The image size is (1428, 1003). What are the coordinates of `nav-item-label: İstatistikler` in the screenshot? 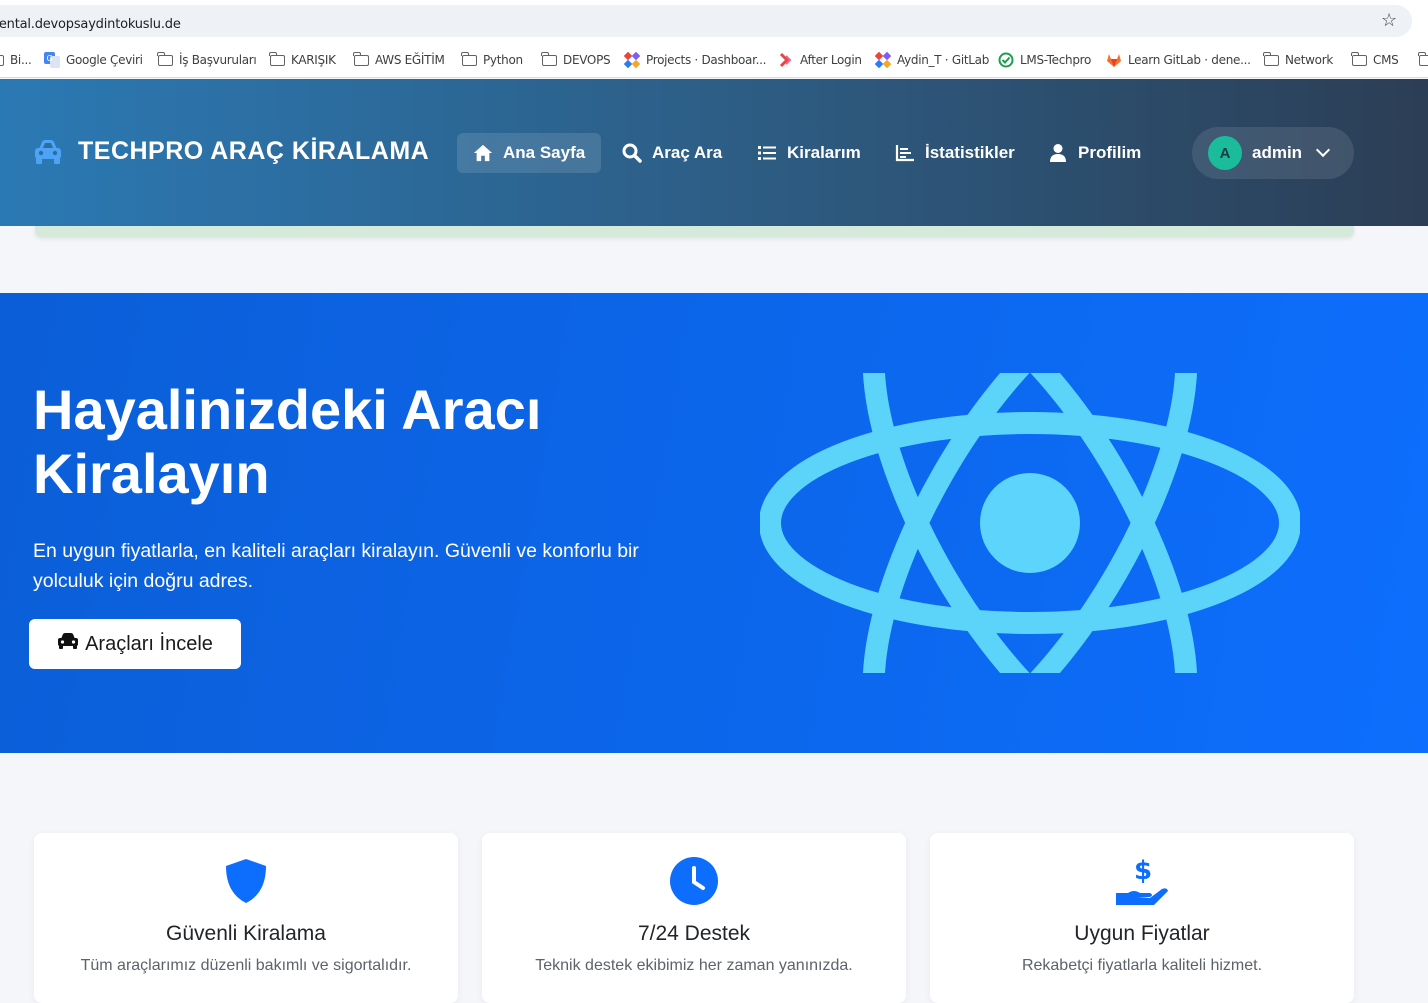 It's located at (970, 152).